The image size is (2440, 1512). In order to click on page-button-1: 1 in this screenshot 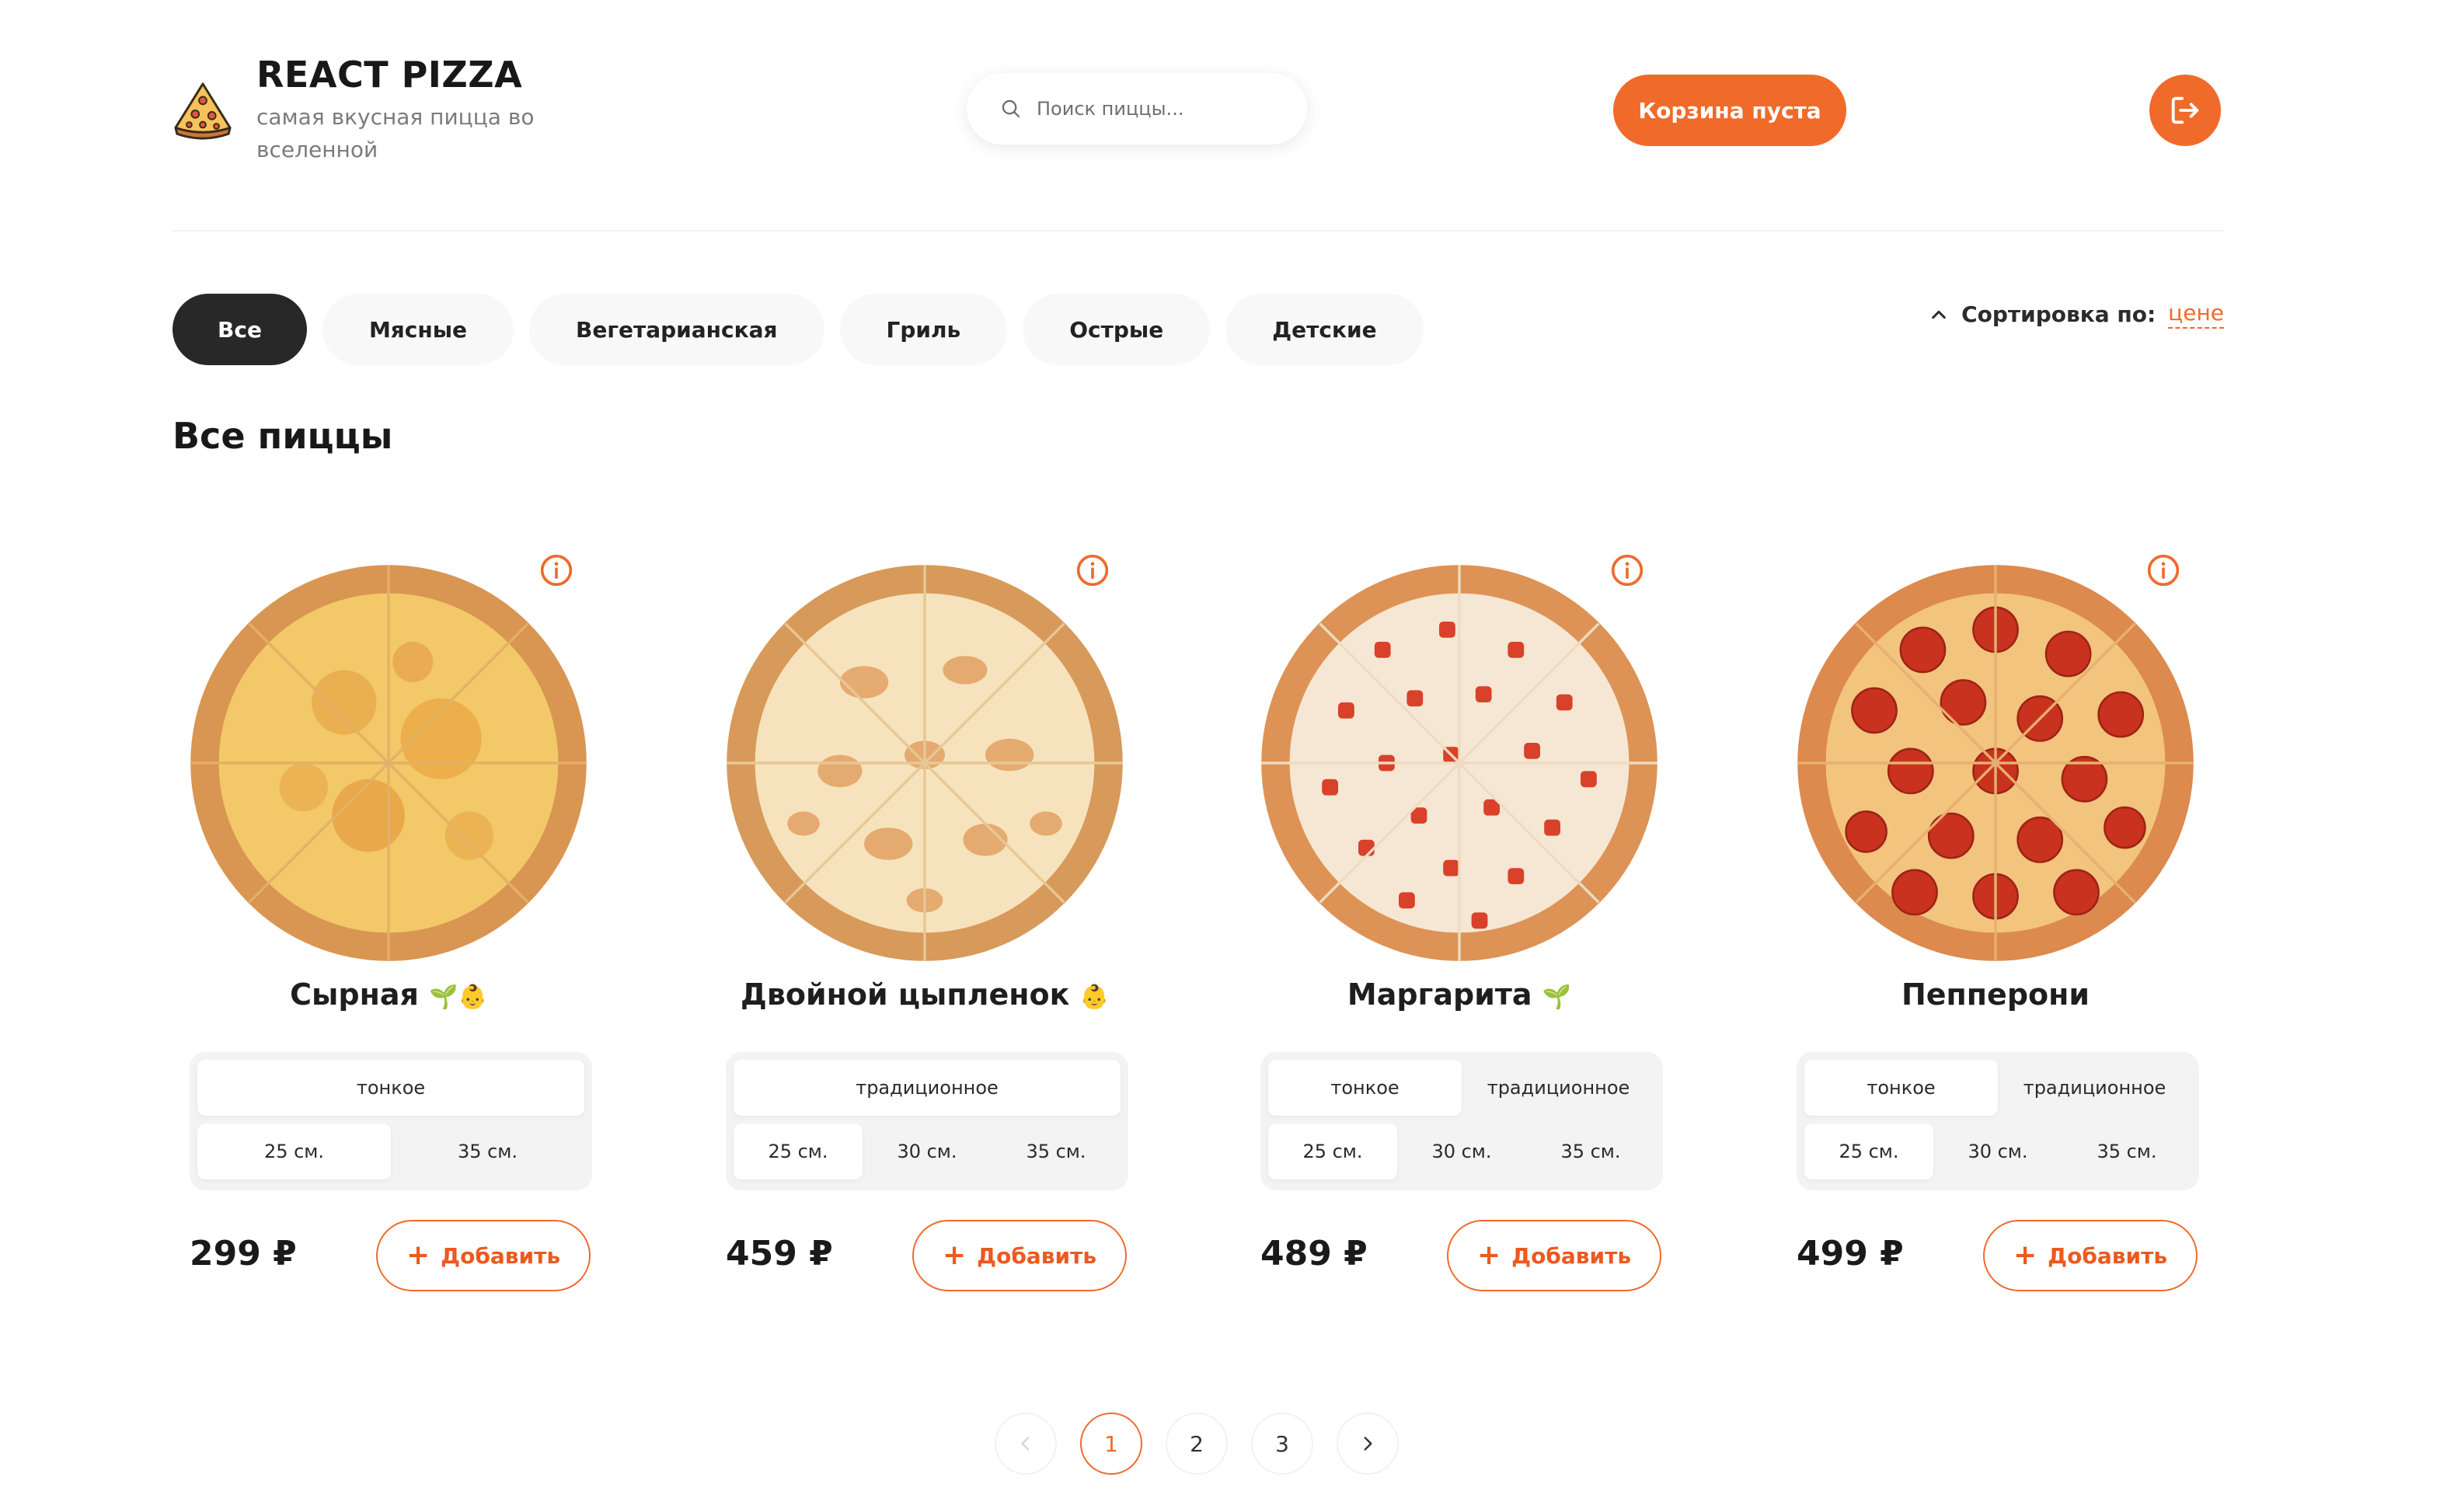, I will do `click(1111, 1444)`.